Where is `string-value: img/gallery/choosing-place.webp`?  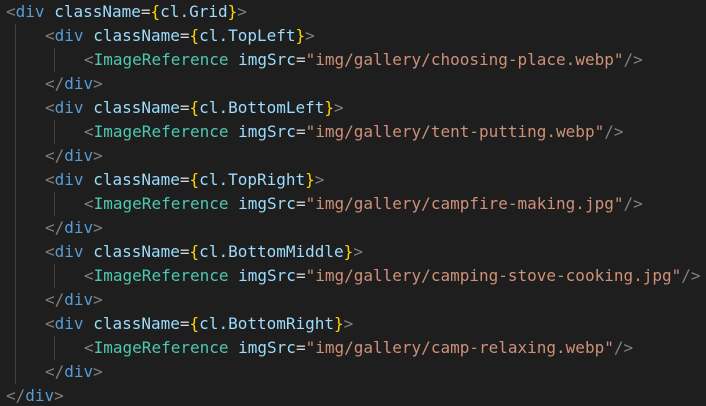 string-value: img/gallery/choosing-place.webp is located at coordinates (464, 59).